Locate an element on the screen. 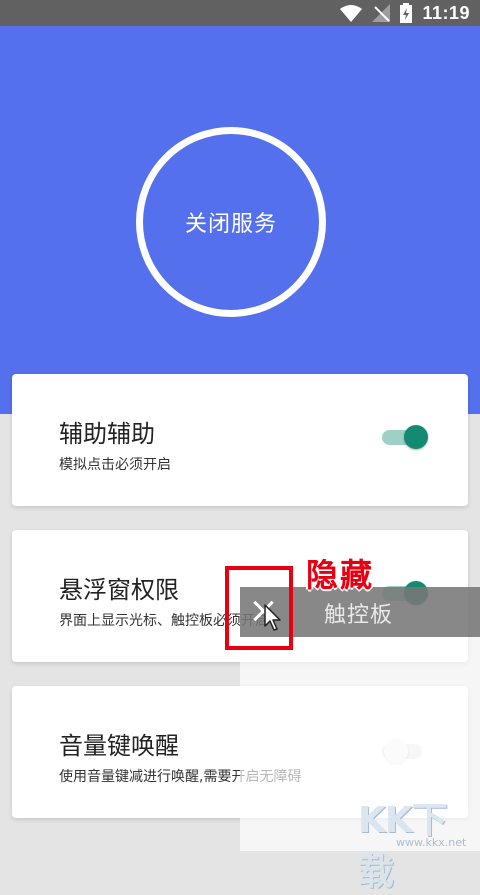 Image resolution: width=480 pixels, height=895 pixels. mouse-pointer-icon is located at coordinates (272, 617).